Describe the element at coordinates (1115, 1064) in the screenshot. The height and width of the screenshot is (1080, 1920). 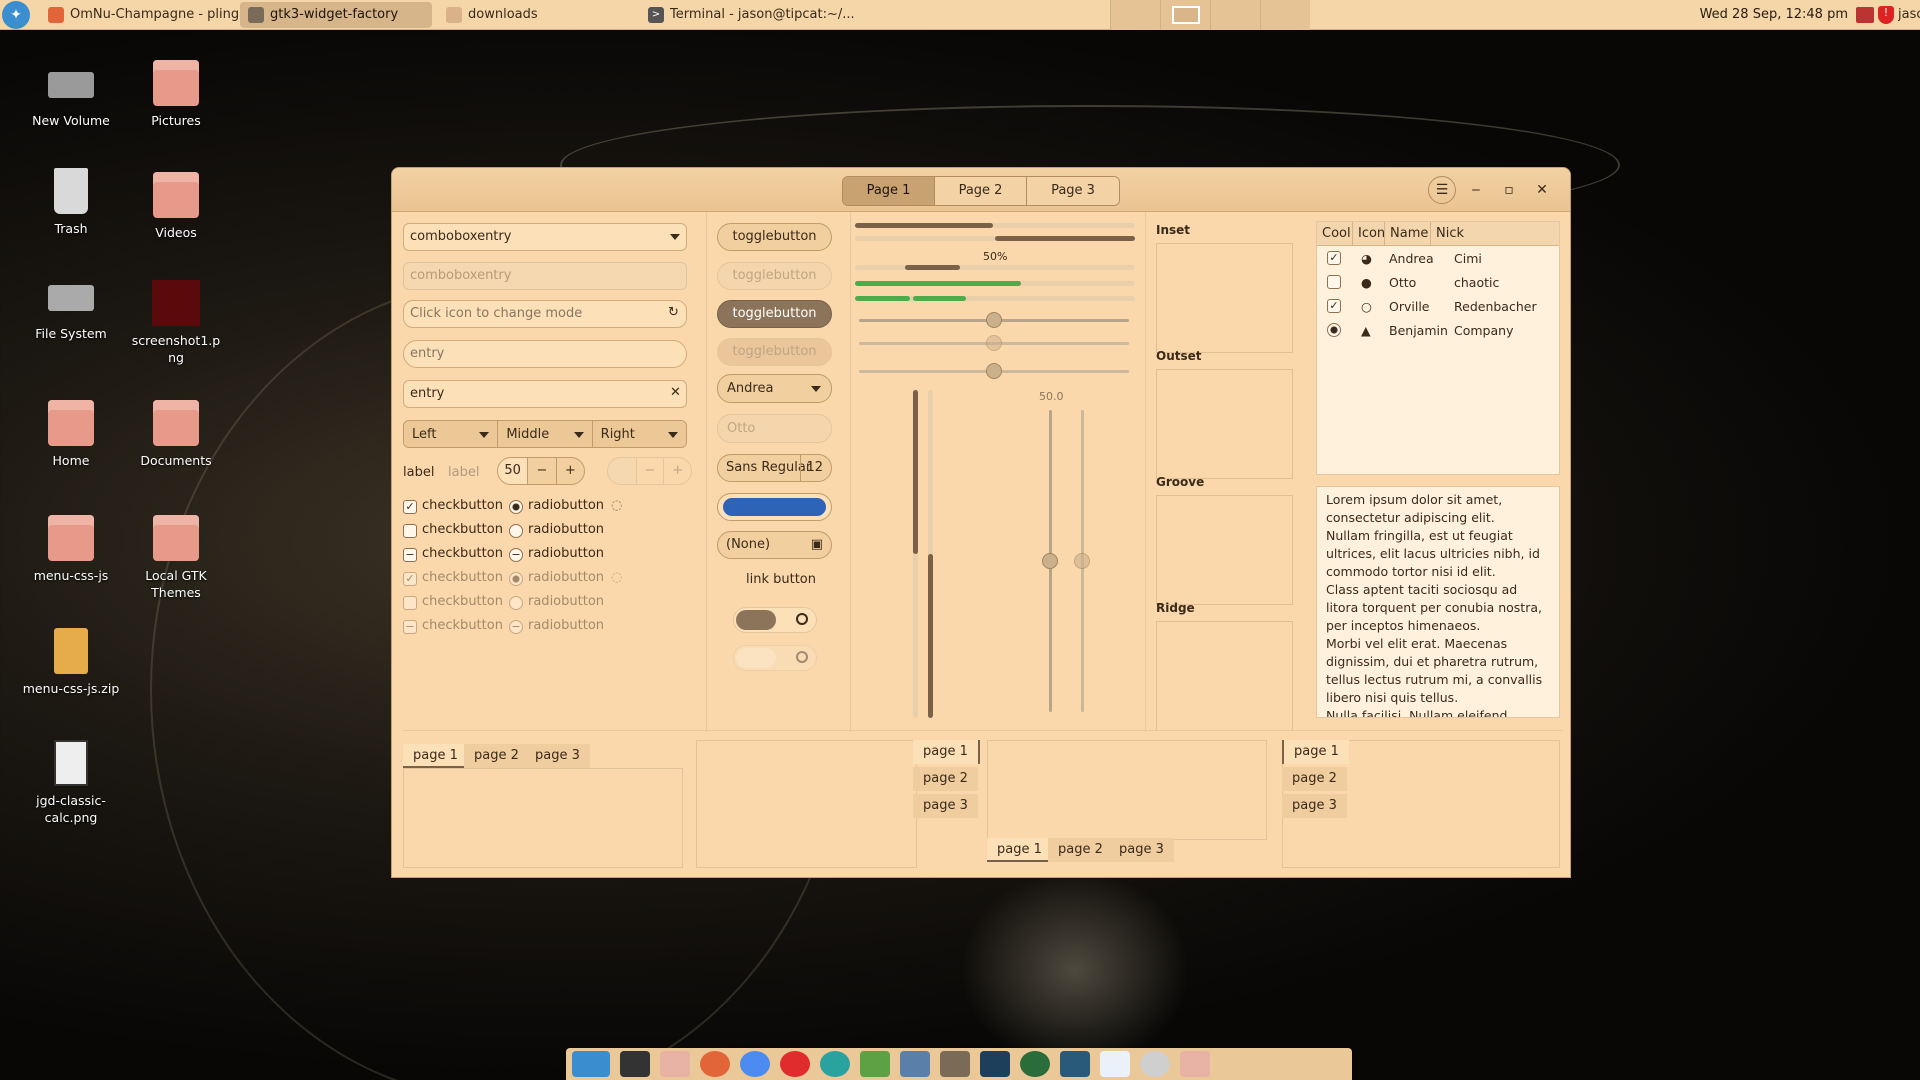
I see `window-manager-icon` at that location.